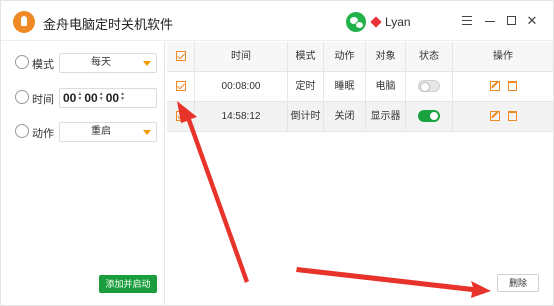 The width and height of the screenshot is (554, 306). I want to click on row-mode: 定时, so click(306, 87).